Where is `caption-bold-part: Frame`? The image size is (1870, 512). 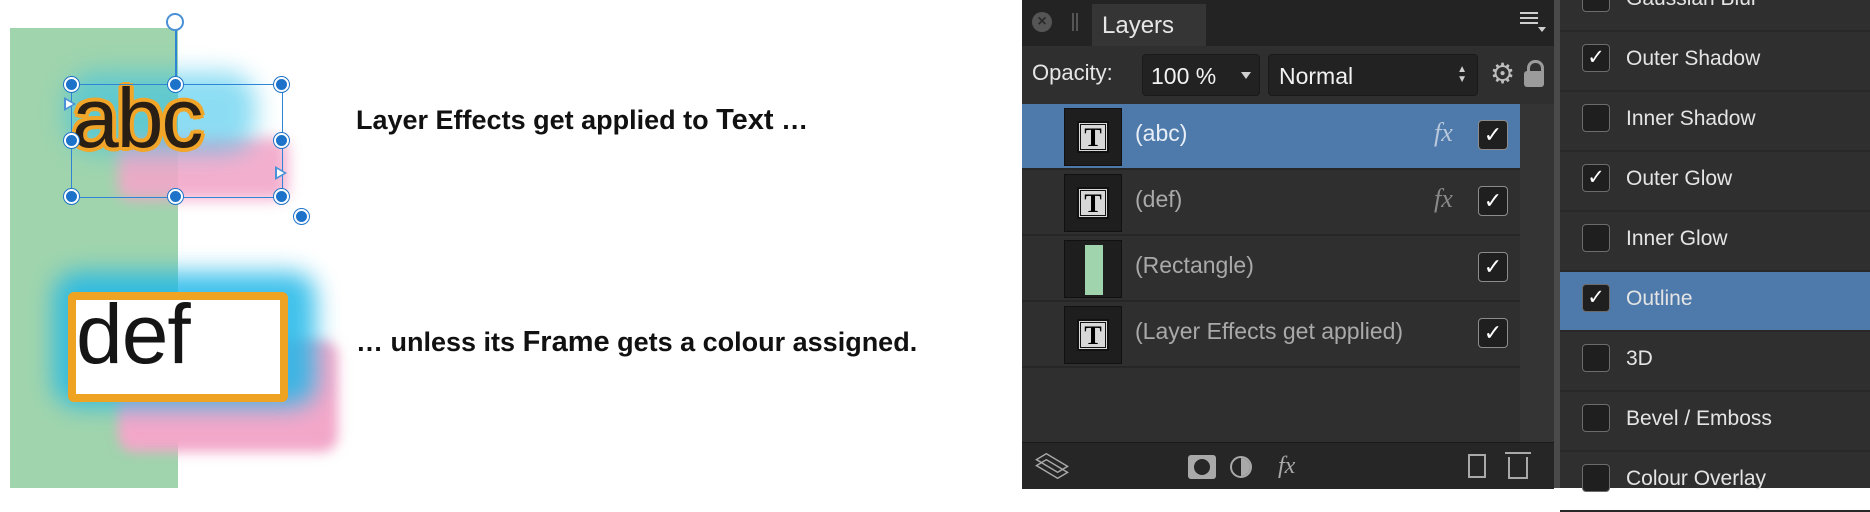 caption-bold-part: Frame is located at coordinates (566, 342).